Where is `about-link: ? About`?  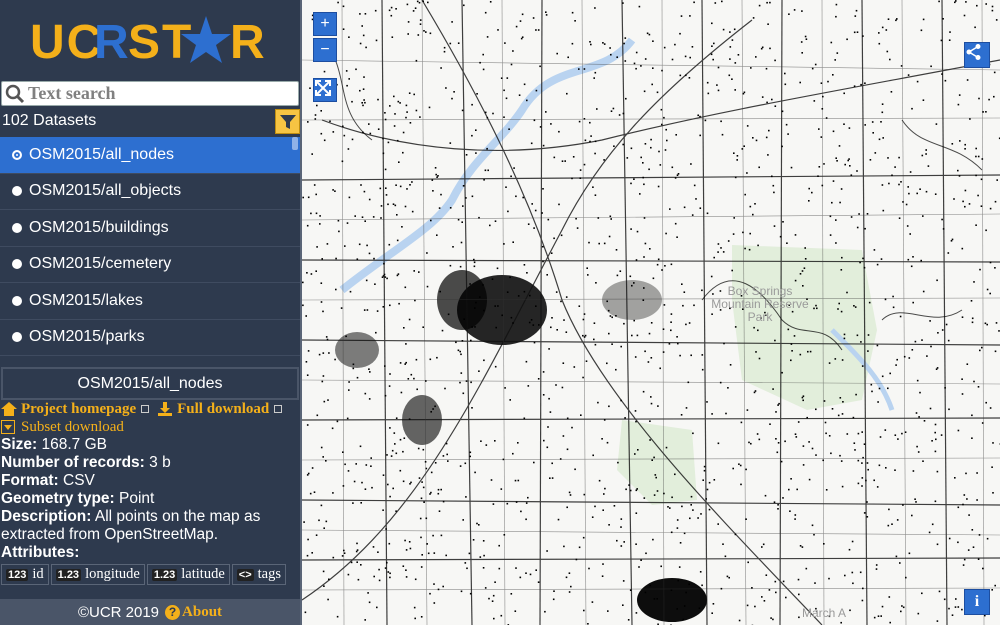
about-link: ? About is located at coordinates (193, 612).